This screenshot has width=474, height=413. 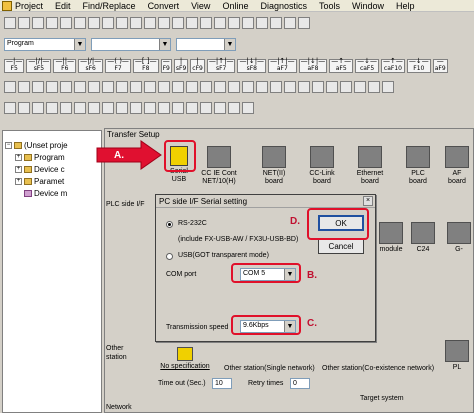 What do you see at coordinates (459, 238) in the screenshot?
I see `plc-side-g-button: G-` at bounding box center [459, 238].